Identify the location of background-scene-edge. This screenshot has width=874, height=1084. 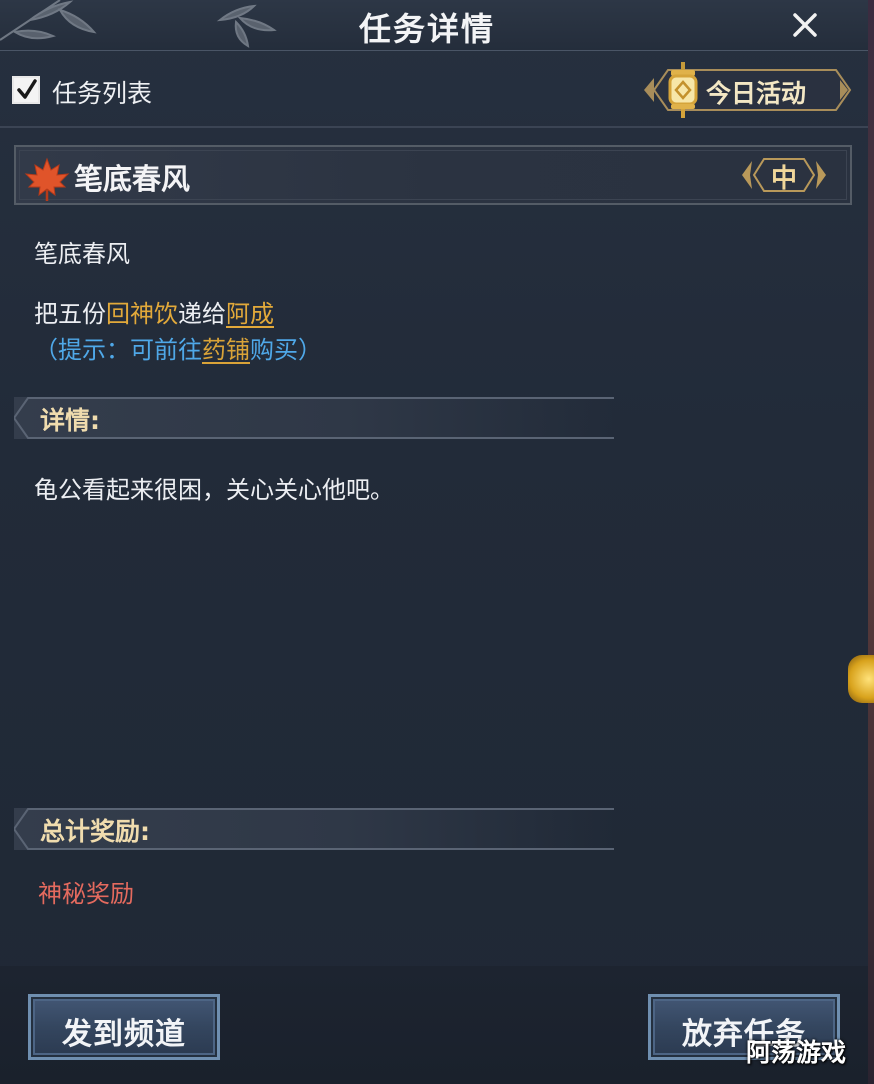
(871, 542).